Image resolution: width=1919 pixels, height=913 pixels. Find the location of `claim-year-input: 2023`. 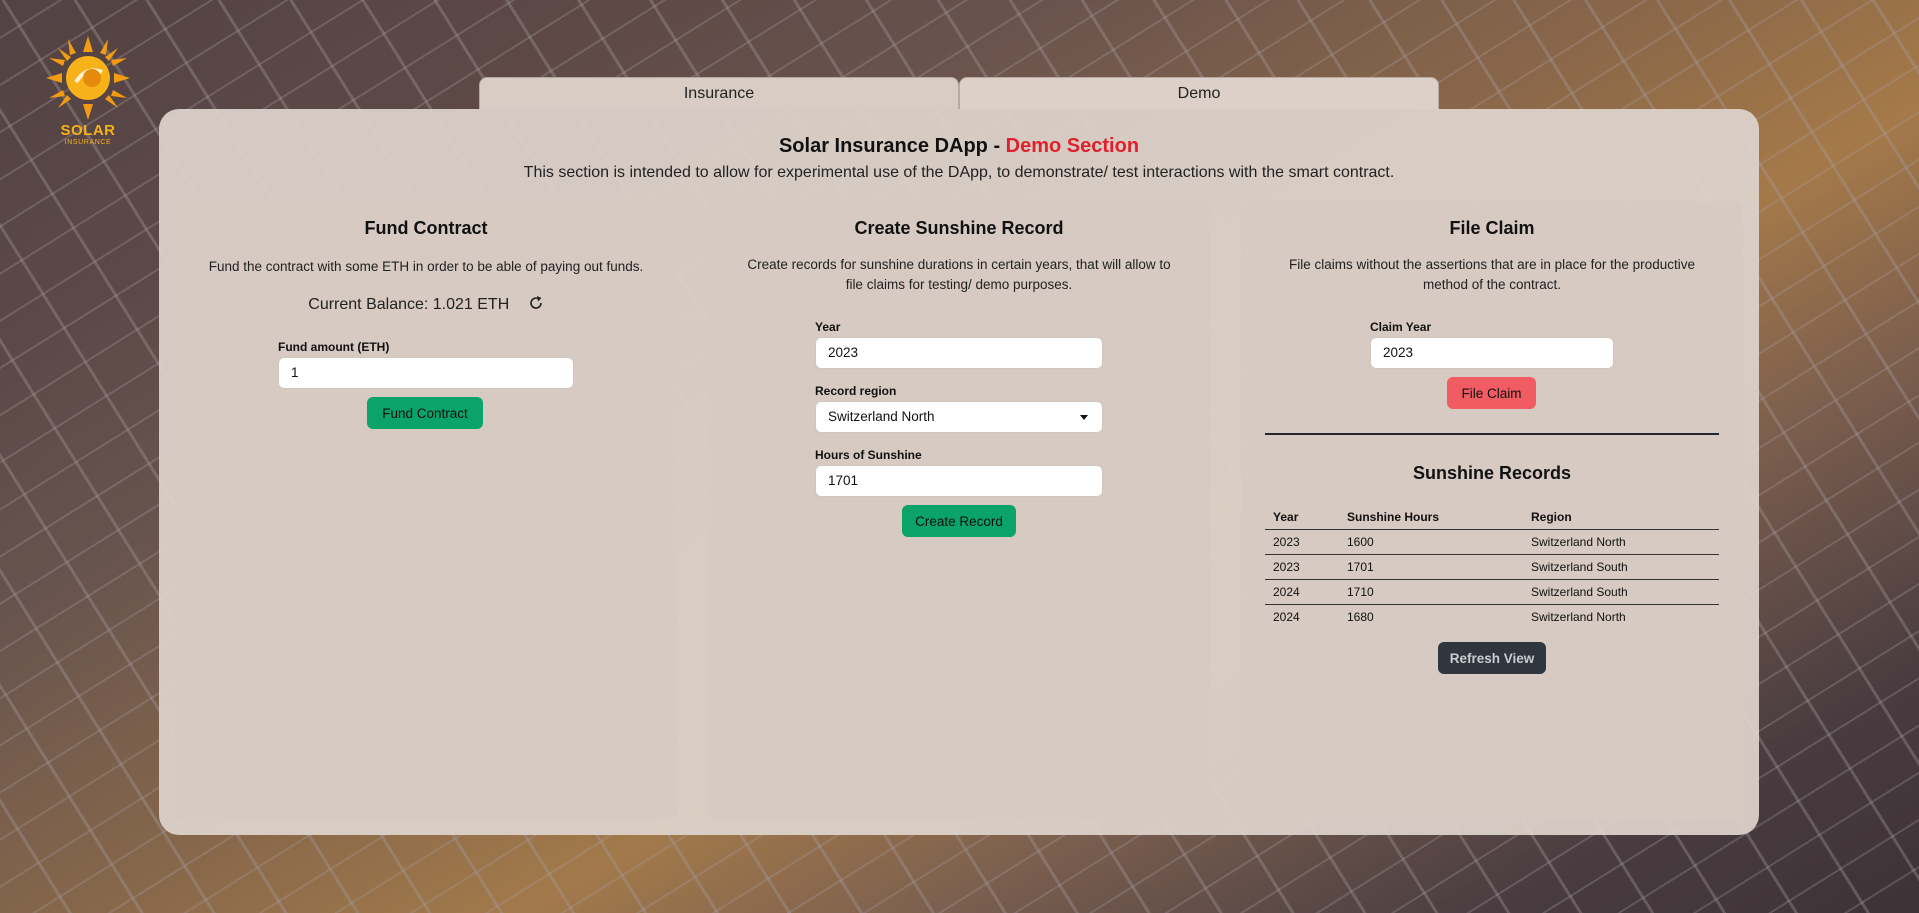

claim-year-input: 2023 is located at coordinates (1492, 353).